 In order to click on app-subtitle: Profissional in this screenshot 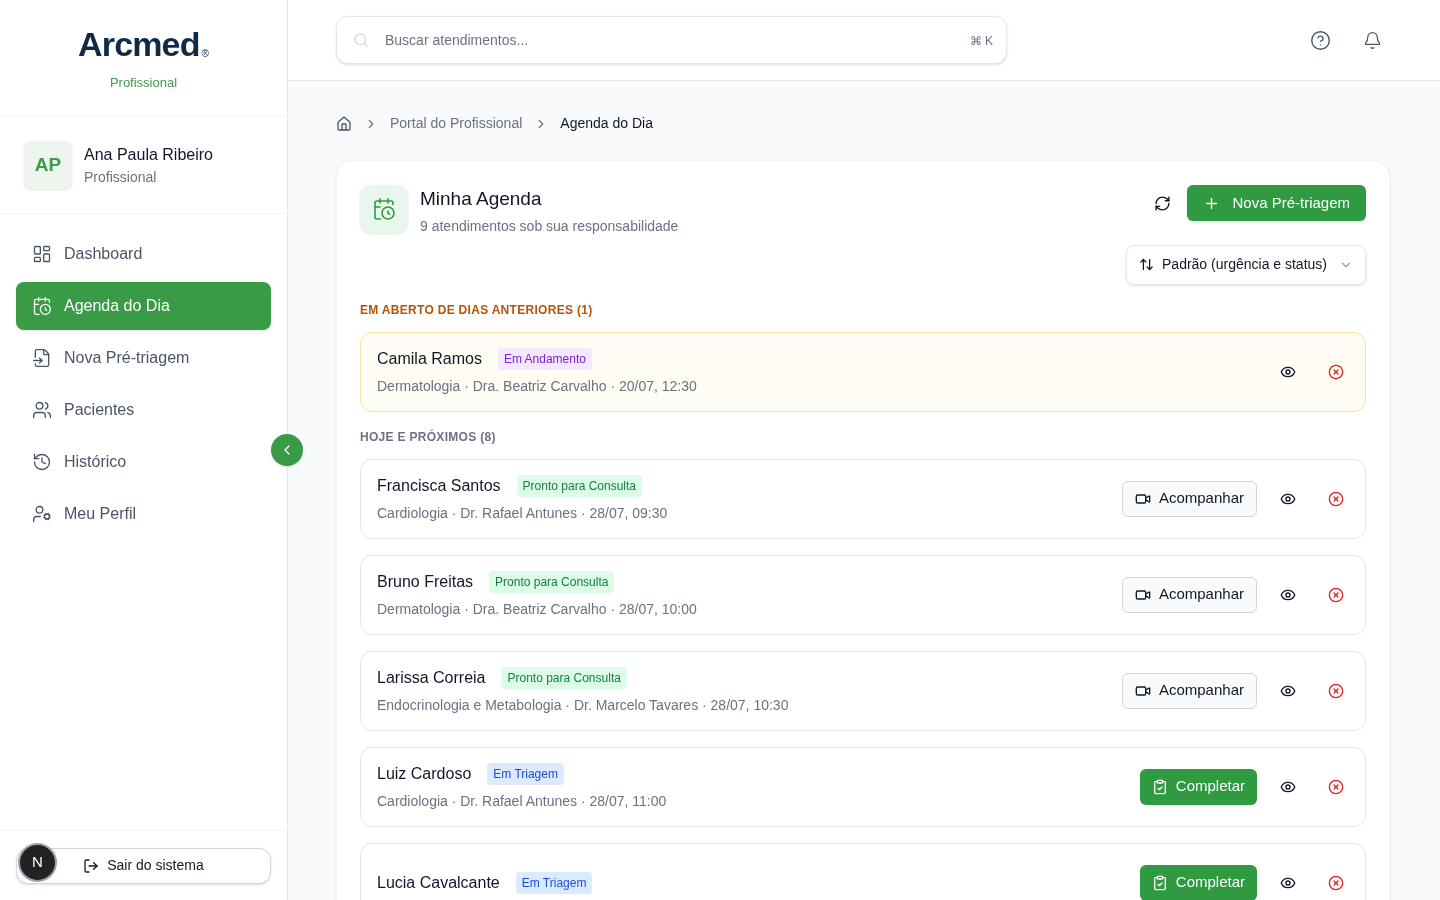, I will do `click(143, 83)`.